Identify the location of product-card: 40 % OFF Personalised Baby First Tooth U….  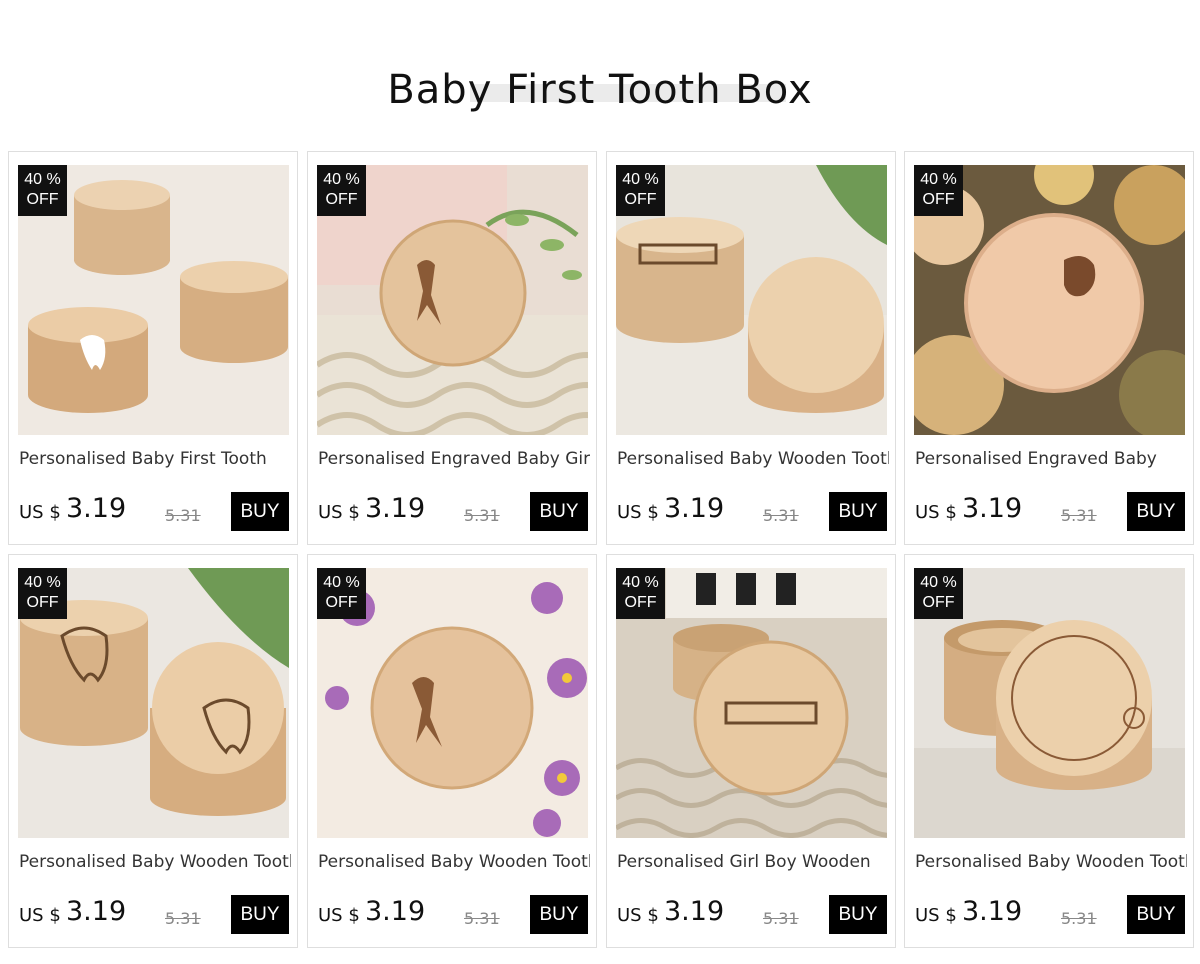
(153, 348).